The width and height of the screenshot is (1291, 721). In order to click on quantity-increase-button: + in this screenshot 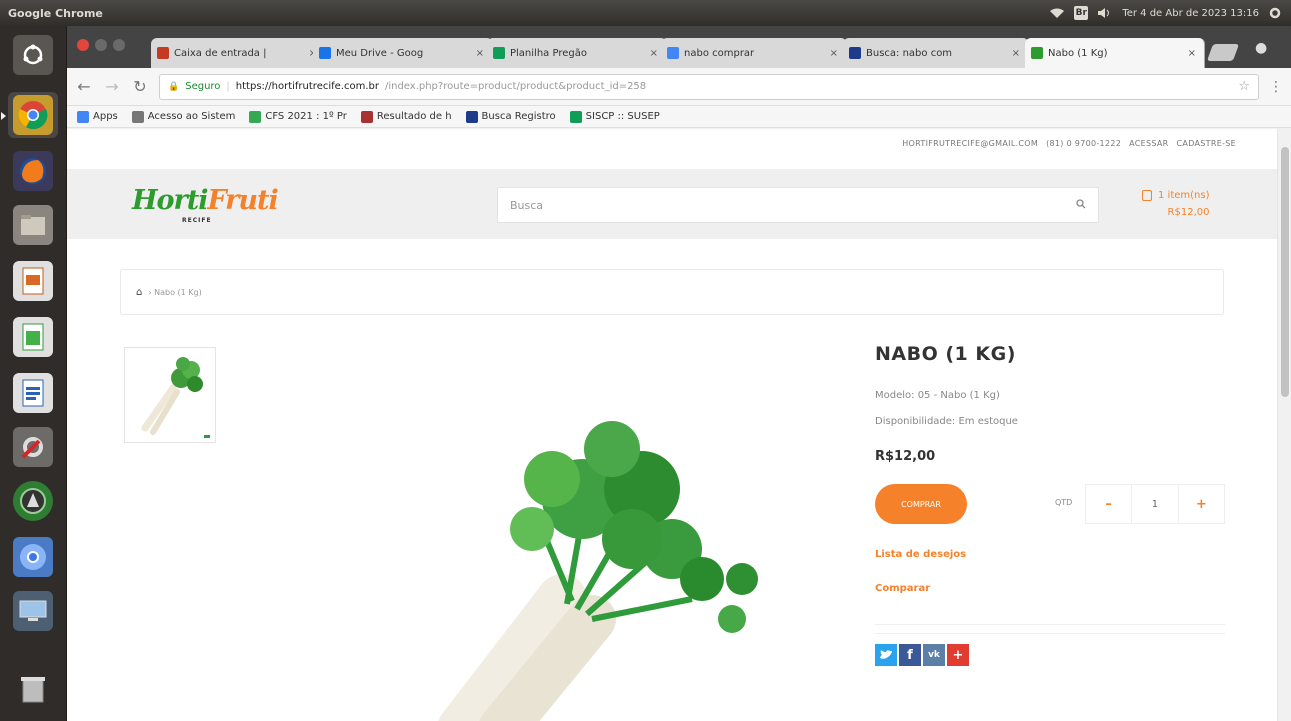, I will do `click(1200, 504)`.